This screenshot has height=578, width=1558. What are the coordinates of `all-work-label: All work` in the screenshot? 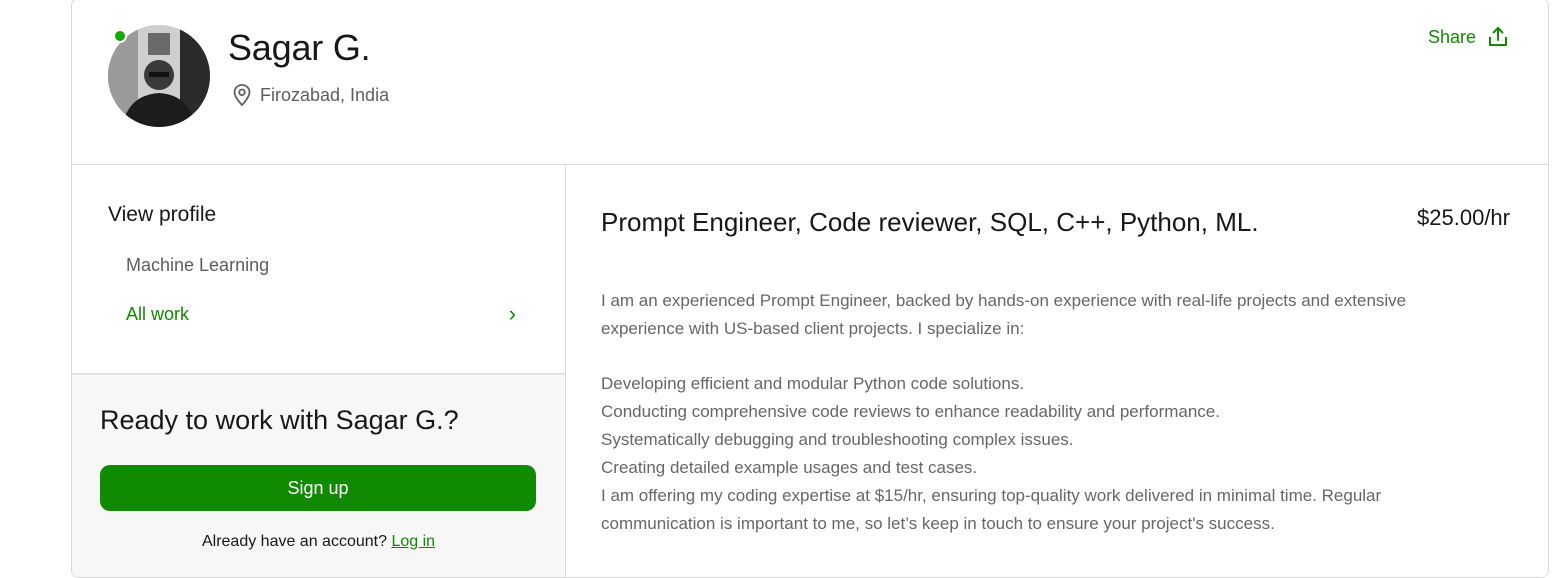 It's located at (158, 313).